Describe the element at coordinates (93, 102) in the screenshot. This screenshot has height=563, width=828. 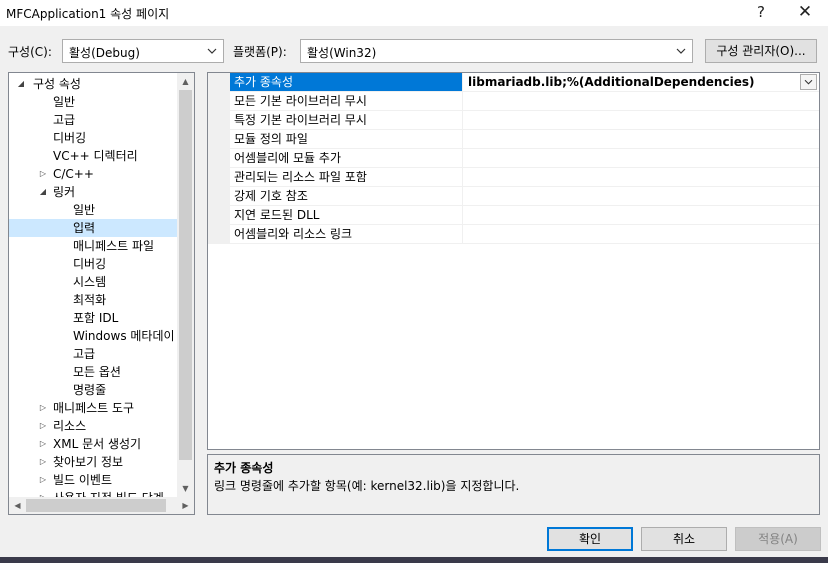
I see `tree-item-general: 일반` at that location.